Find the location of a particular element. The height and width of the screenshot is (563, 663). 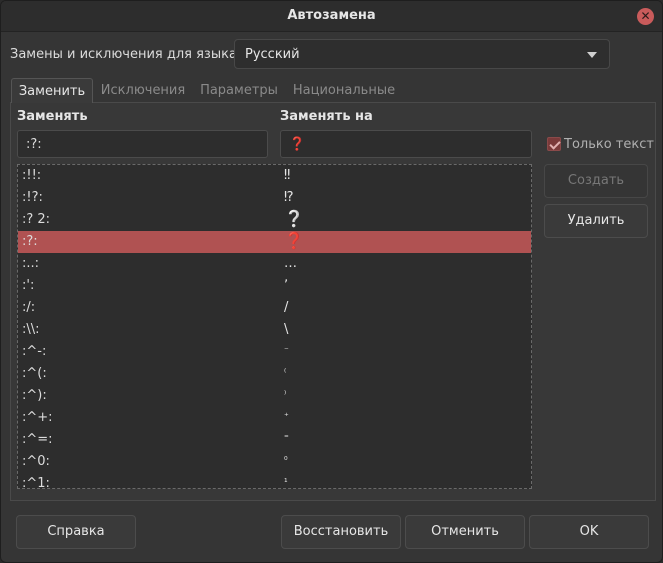

row-to: / is located at coordinates (286, 307).